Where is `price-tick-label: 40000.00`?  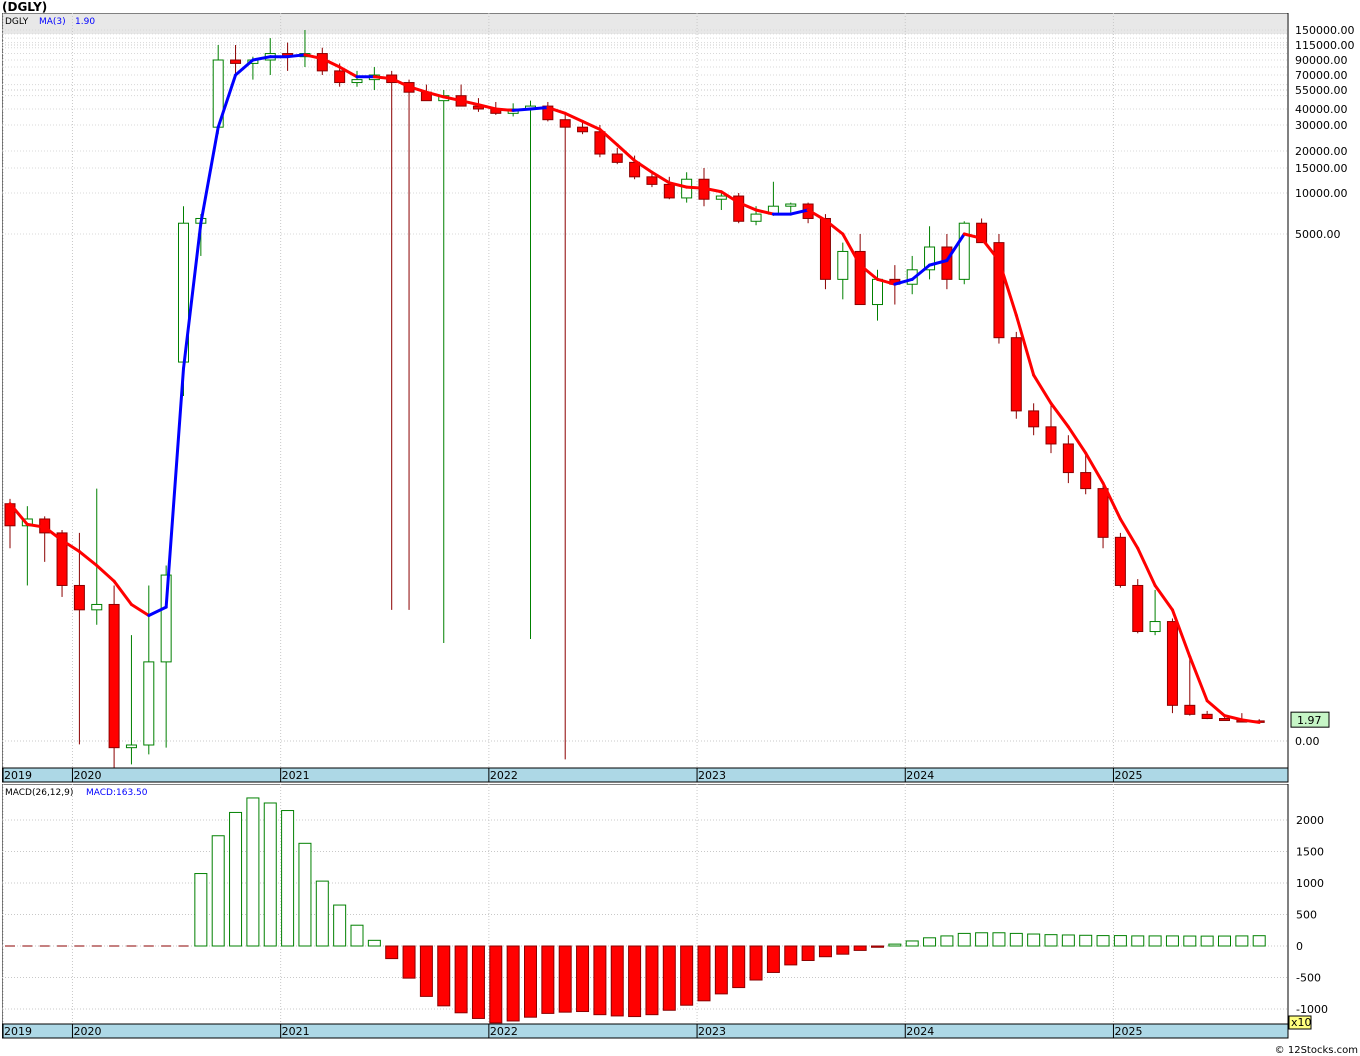
price-tick-label: 40000.00 is located at coordinates (1321, 109).